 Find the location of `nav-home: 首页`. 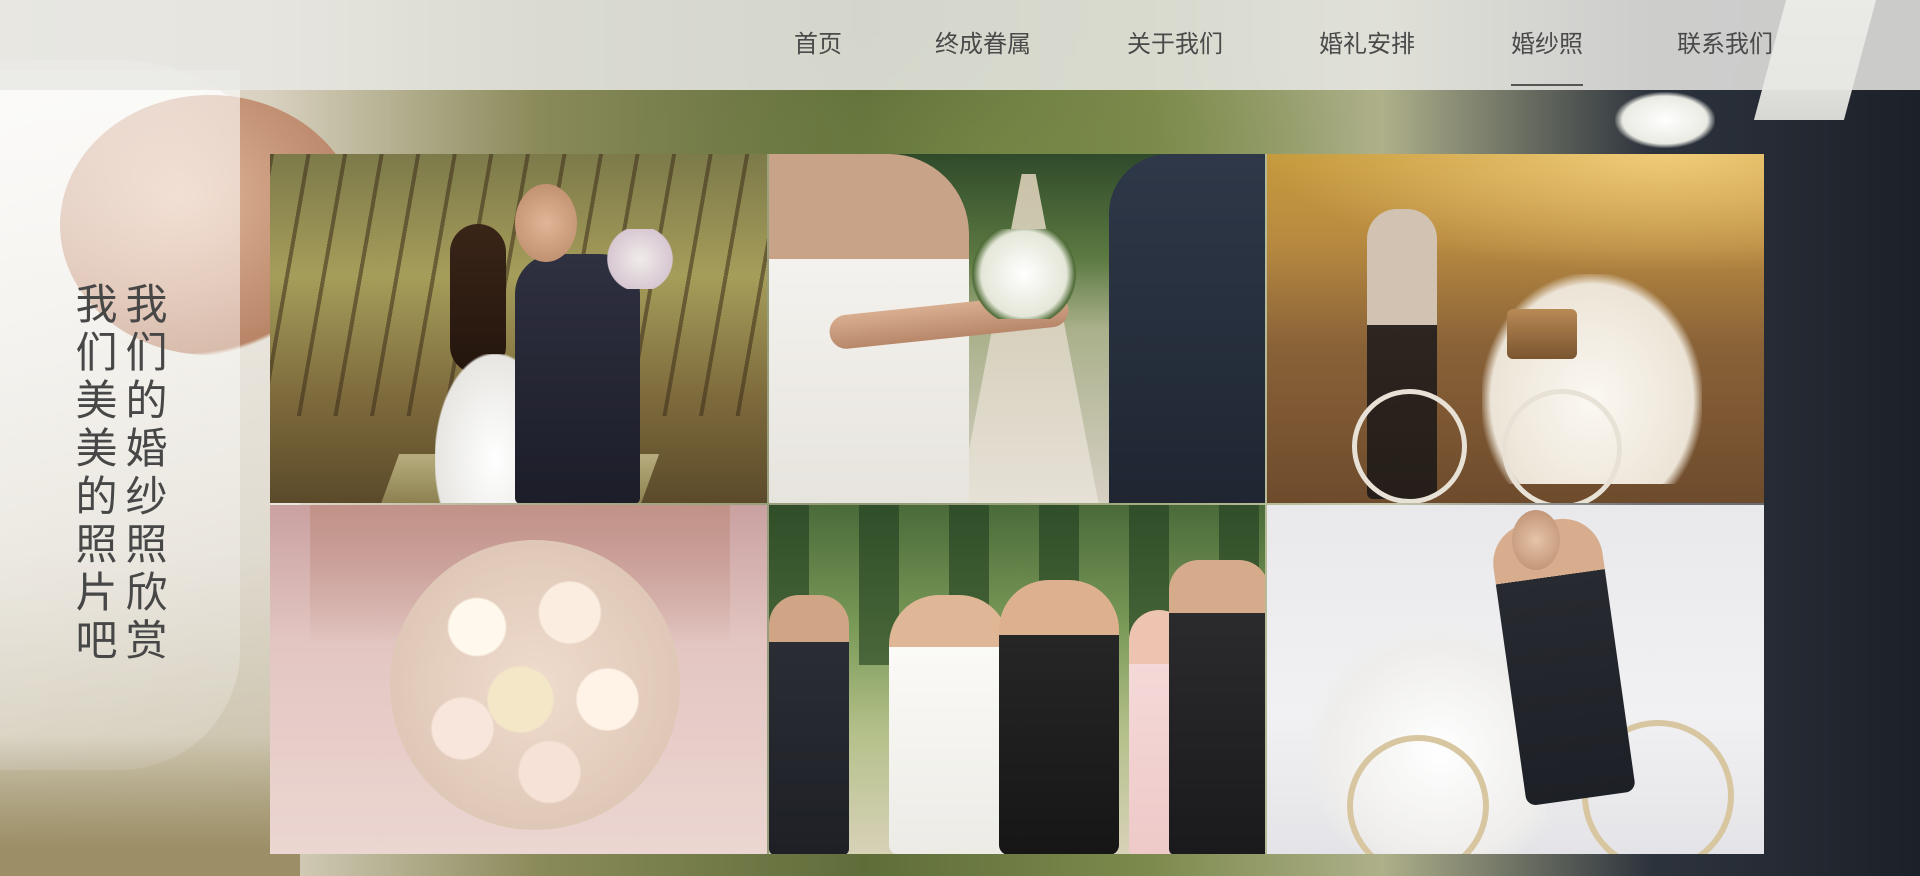

nav-home: 首页 is located at coordinates (818, 54).